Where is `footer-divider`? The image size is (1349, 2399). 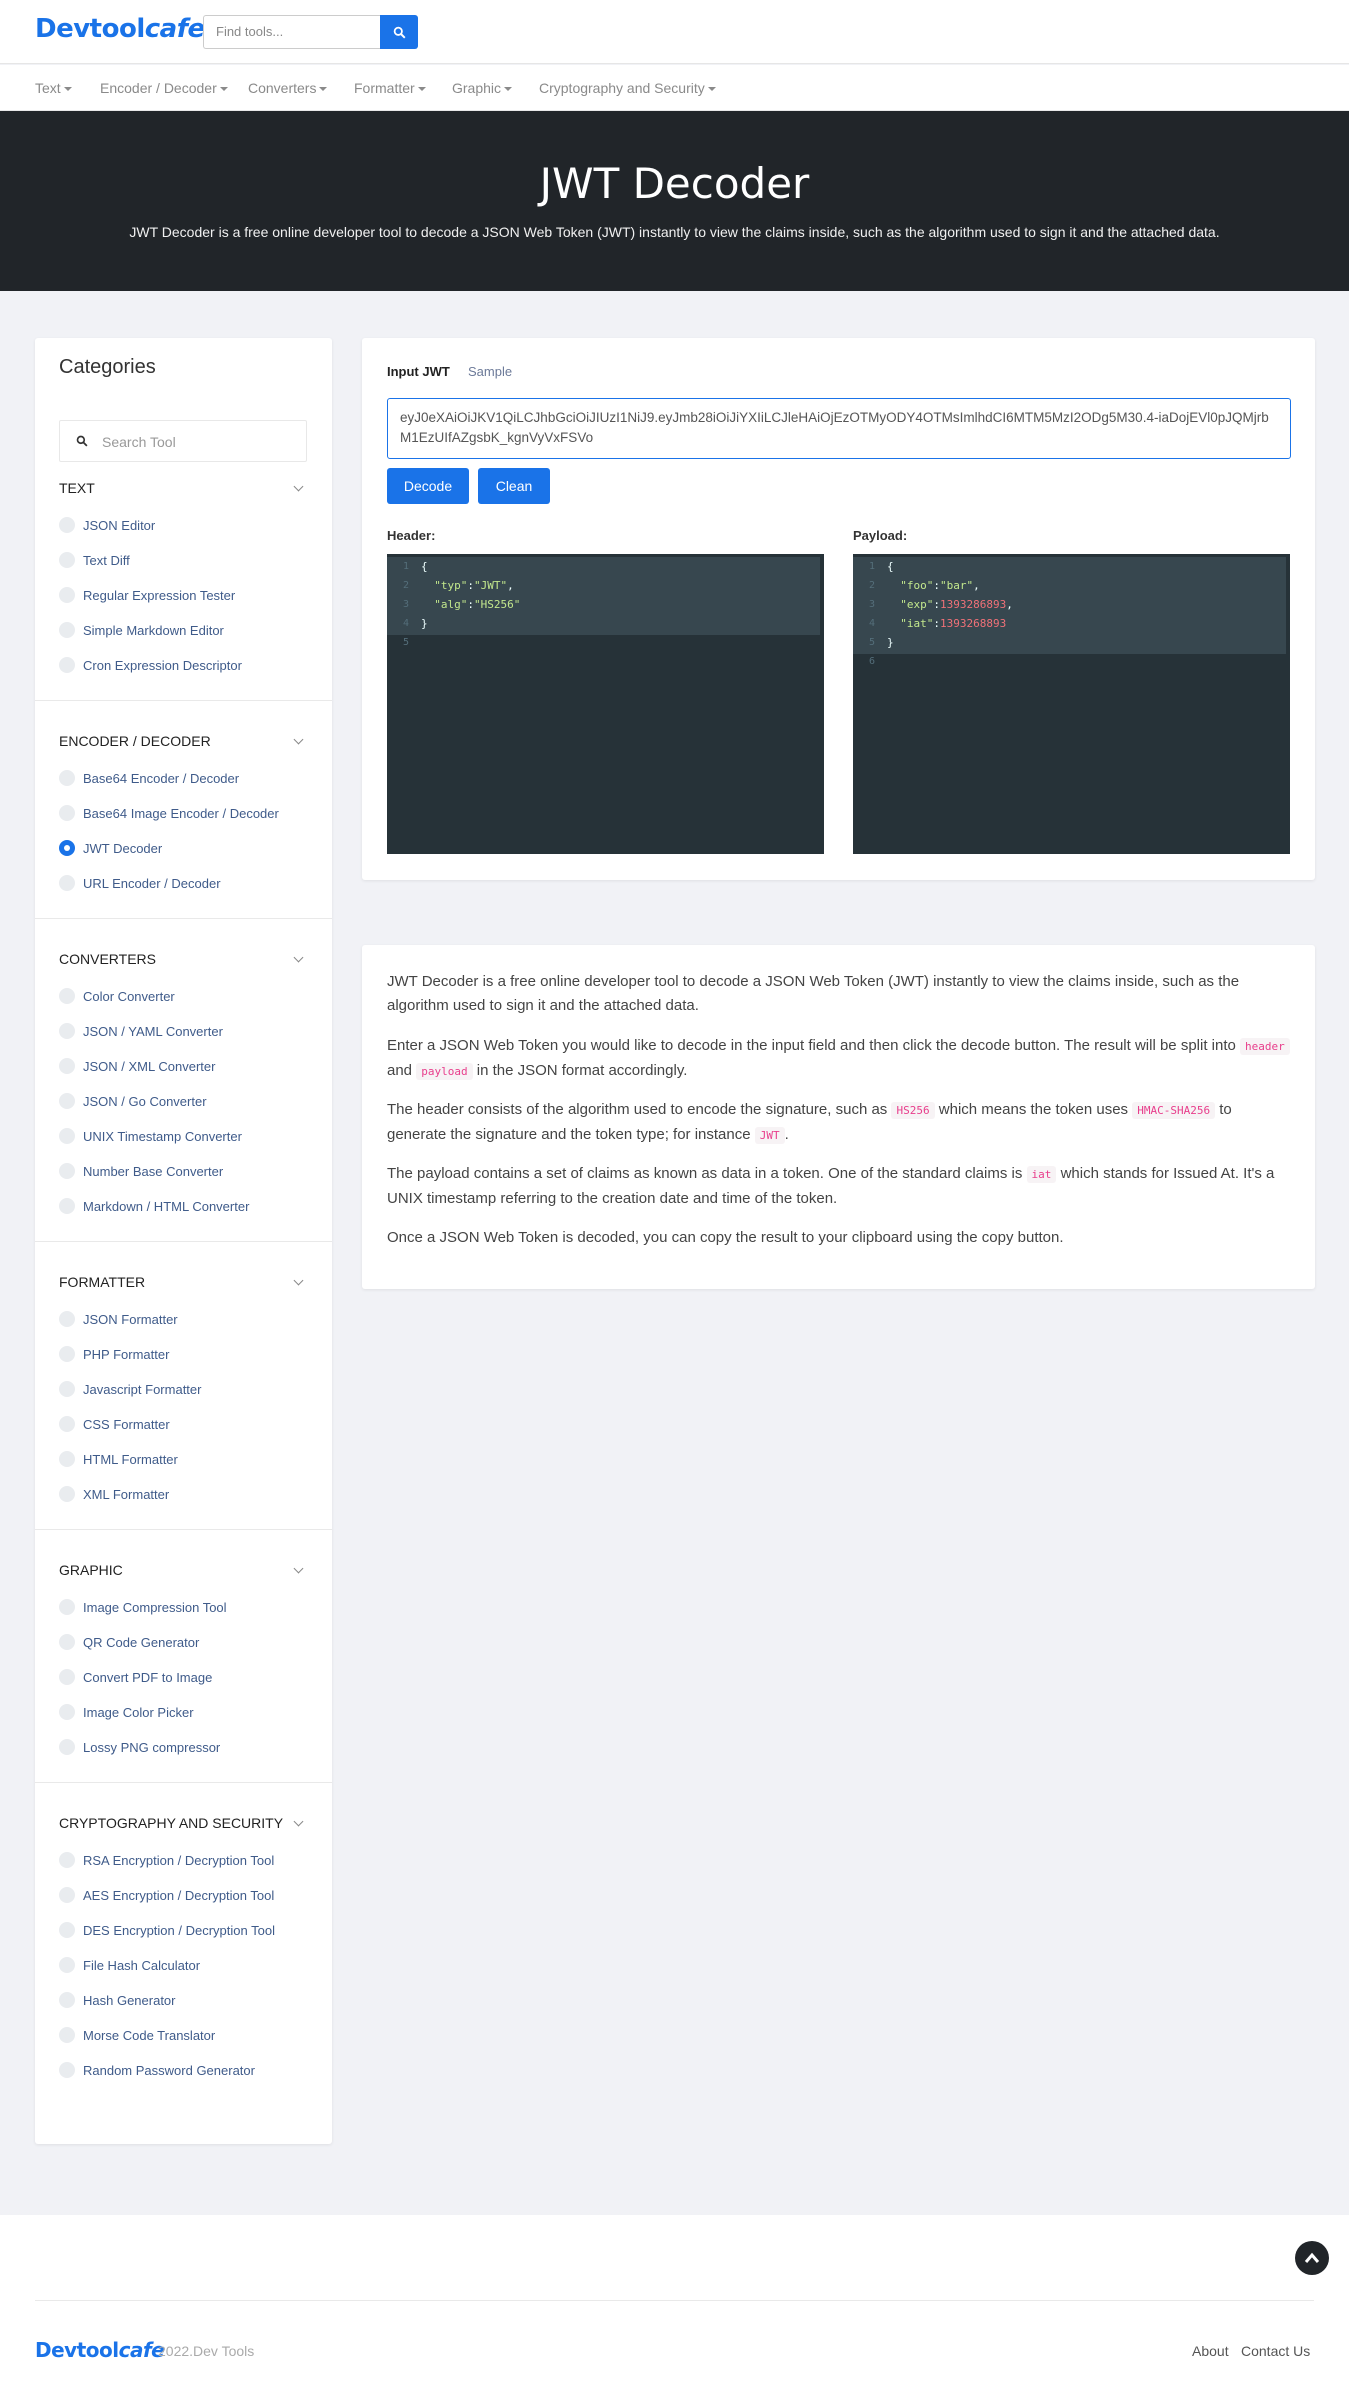 footer-divider is located at coordinates (674, 2300).